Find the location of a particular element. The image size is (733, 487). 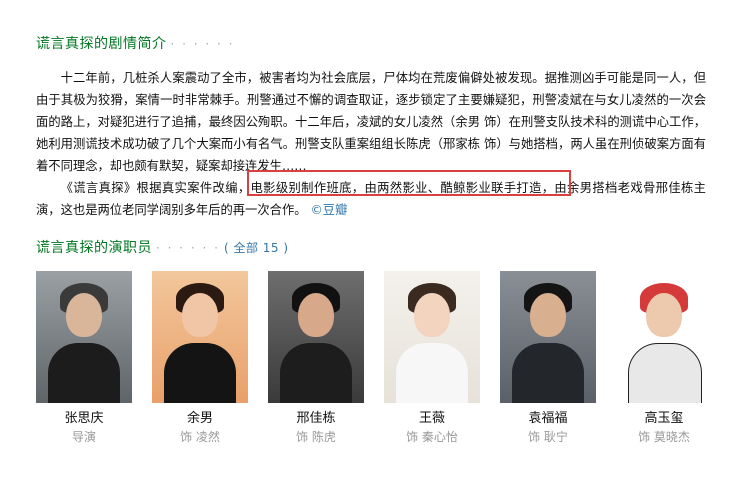

cast-member: 邢佳栋 饰 陈虎 is located at coordinates (316, 358).